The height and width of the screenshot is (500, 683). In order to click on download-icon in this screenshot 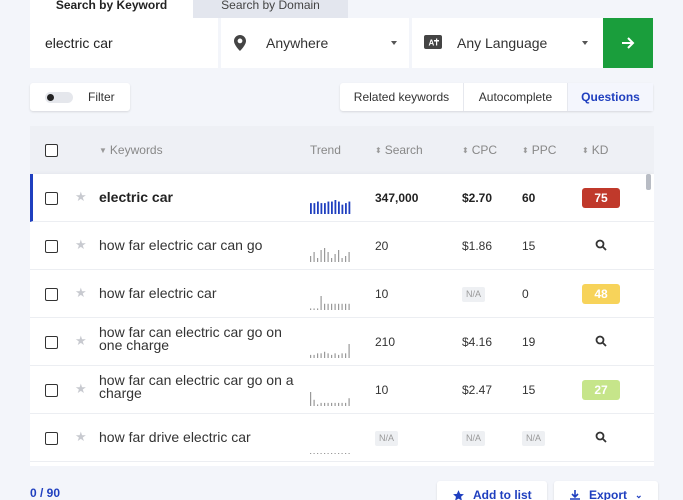, I will do `click(575, 495)`.